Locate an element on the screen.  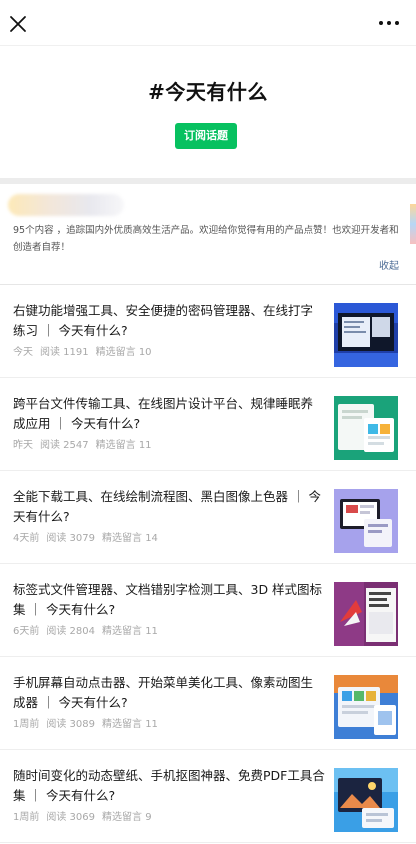
article-date: 6天前 is located at coordinates (26, 631).